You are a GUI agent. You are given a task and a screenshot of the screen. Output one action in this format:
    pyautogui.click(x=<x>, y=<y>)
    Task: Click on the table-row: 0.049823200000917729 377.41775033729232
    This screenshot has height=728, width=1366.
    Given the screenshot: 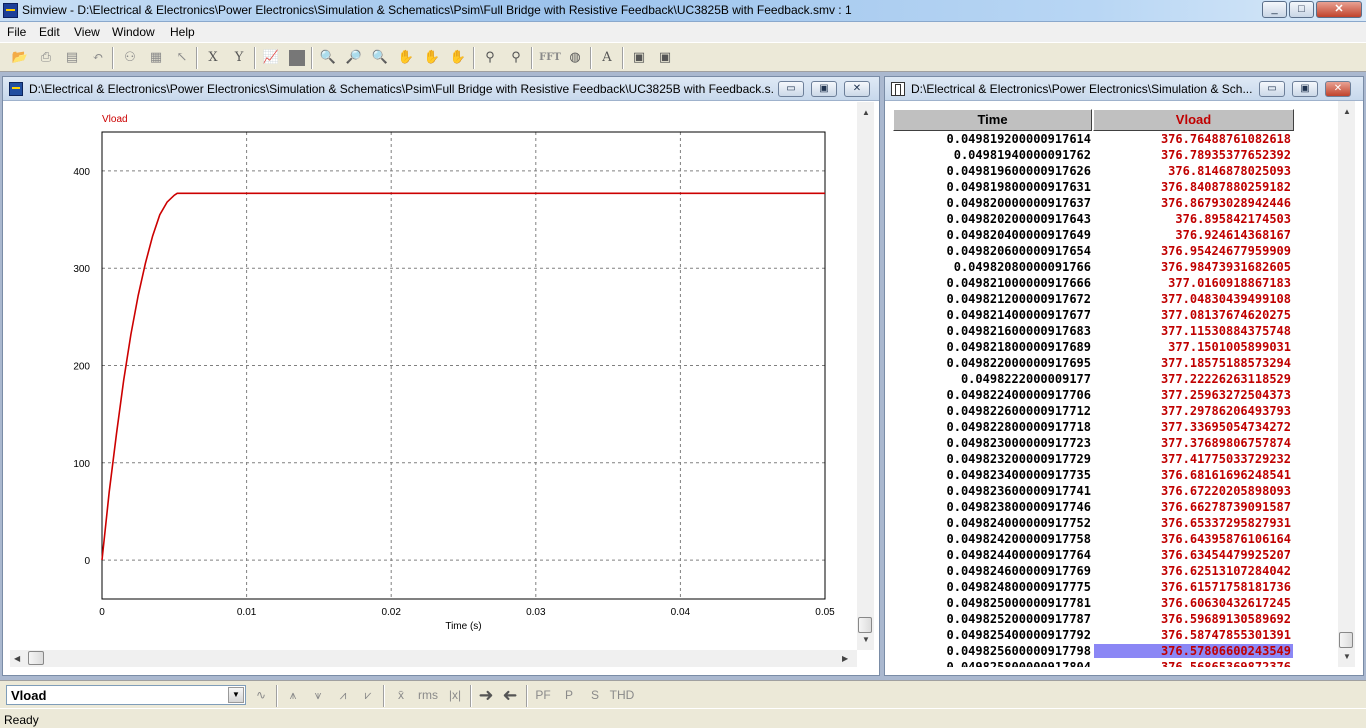 What is the action you would take?
    pyautogui.click(x=1093, y=460)
    